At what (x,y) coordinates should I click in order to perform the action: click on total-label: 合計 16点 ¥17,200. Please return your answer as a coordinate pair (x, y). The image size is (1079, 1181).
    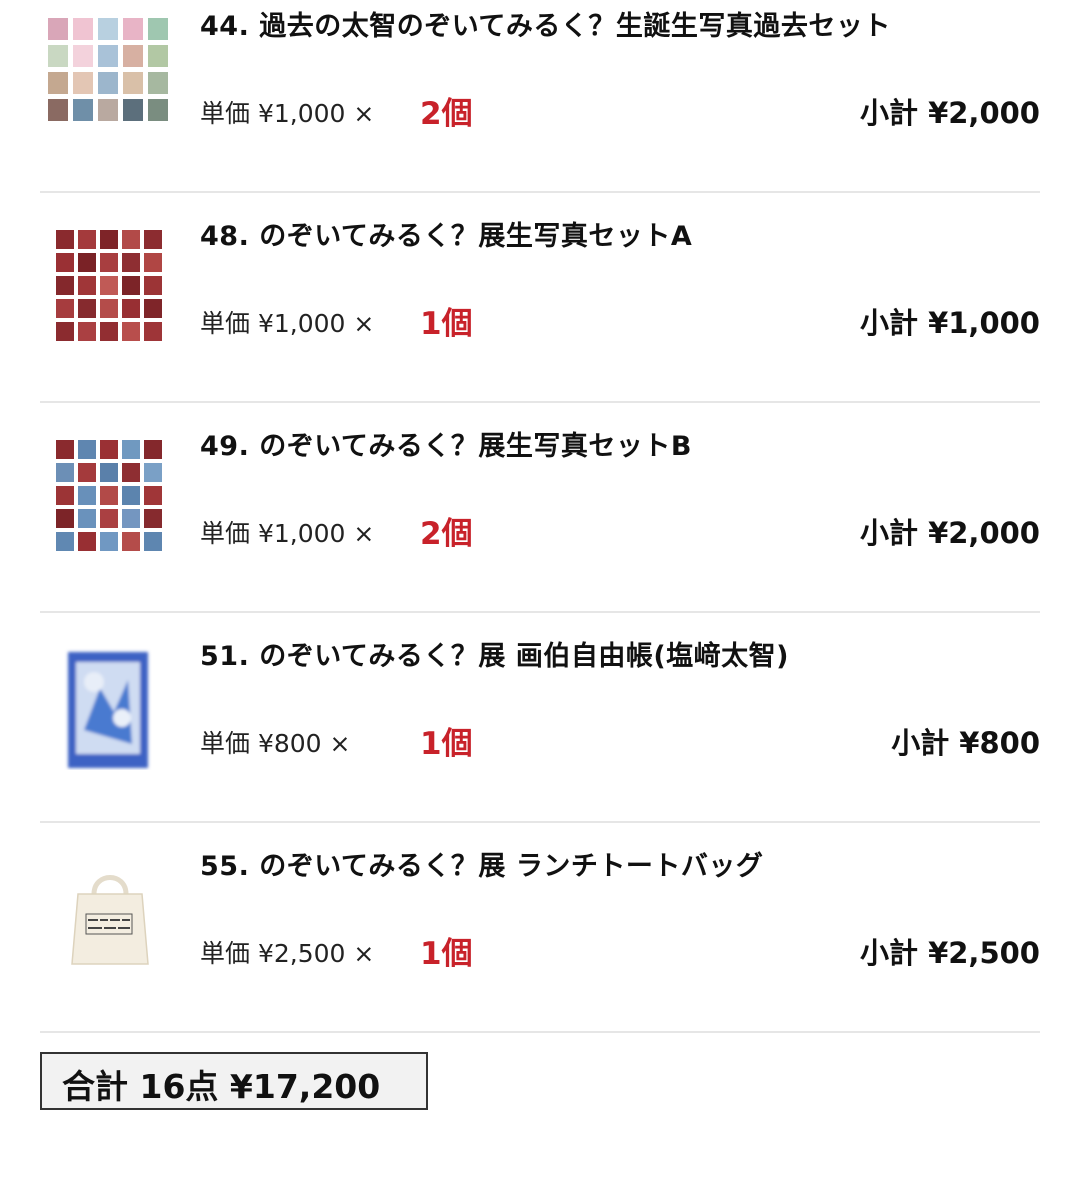
    Looking at the image, I should click on (221, 1086).